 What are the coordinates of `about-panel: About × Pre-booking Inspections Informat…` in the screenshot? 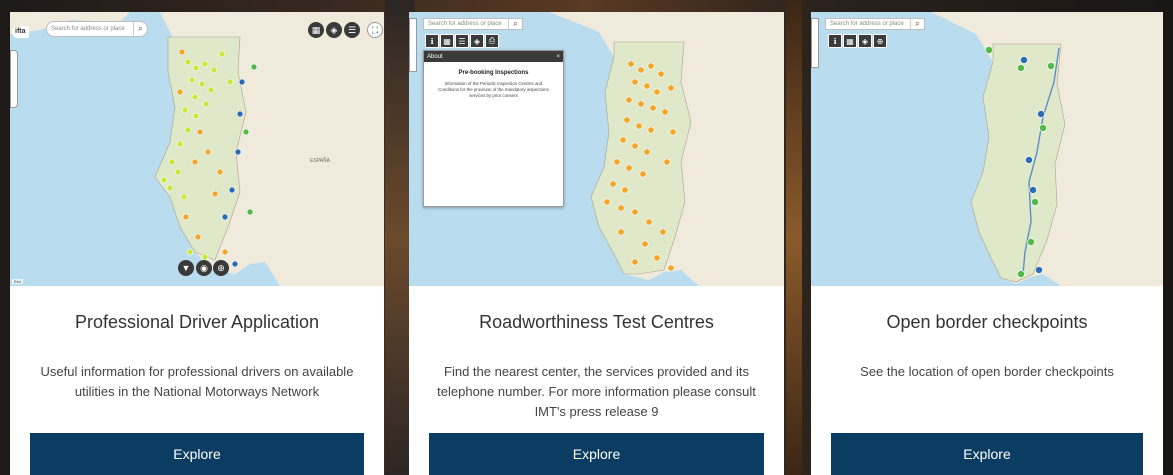 It's located at (493, 128).